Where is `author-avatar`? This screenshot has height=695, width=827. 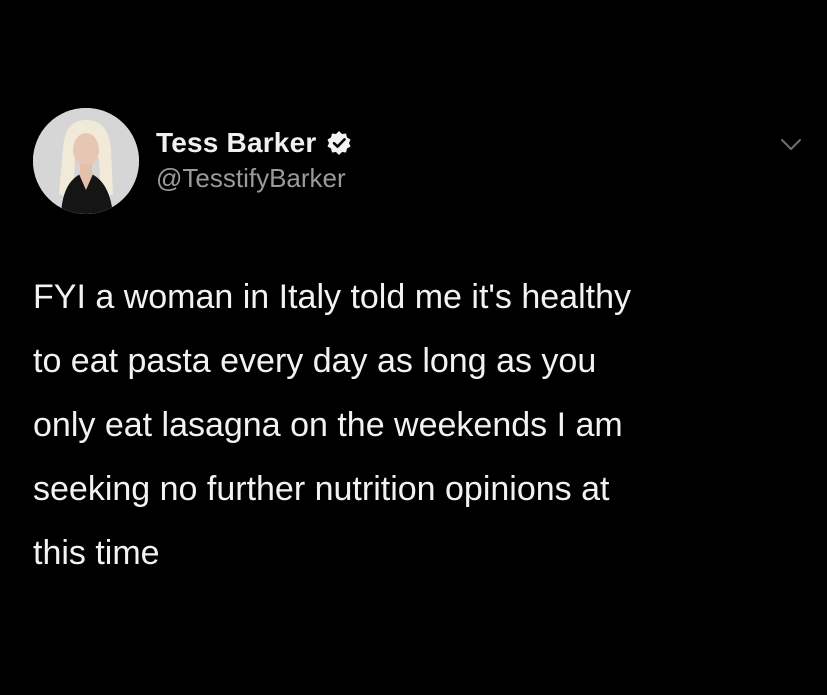
author-avatar is located at coordinates (86, 161).